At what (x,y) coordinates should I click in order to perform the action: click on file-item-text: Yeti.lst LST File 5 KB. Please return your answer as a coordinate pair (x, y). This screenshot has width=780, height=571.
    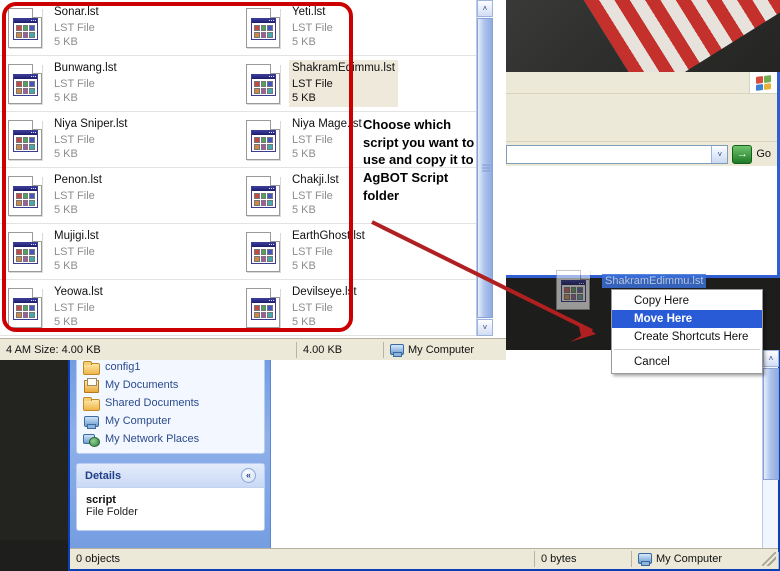
    Looking at the image, I should click on (312, 27).